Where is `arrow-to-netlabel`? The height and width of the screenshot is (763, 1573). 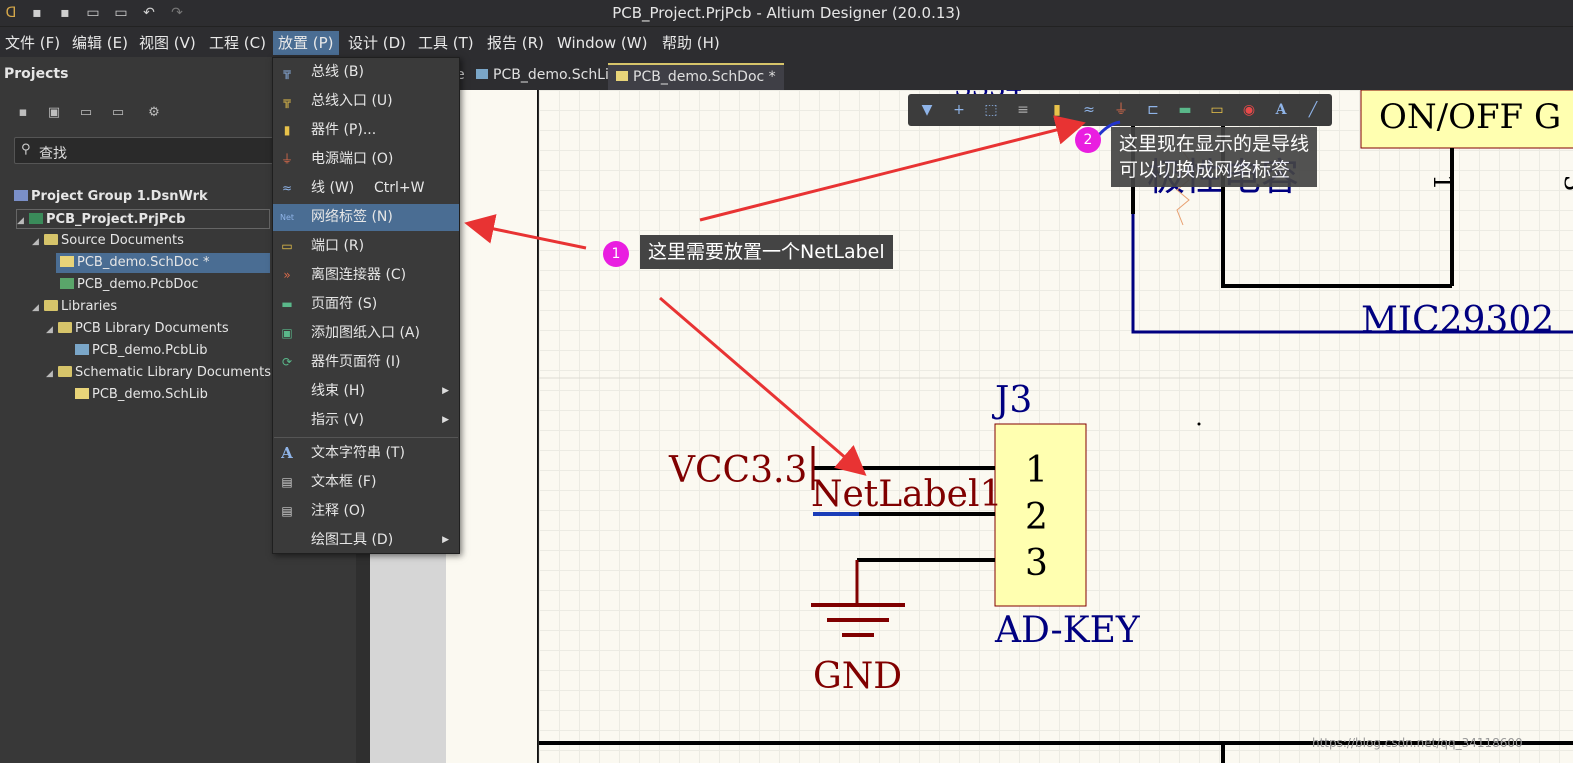
arrow-to-netlabel is located at coordinates (763, 386).